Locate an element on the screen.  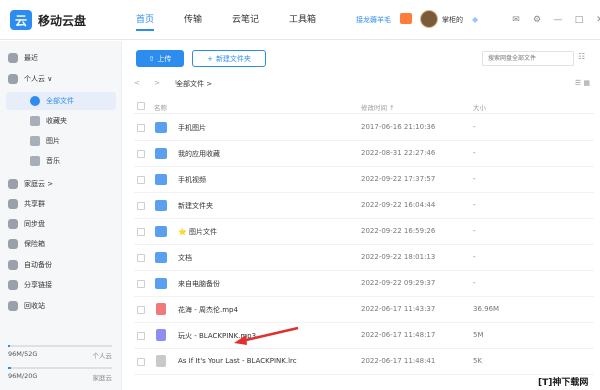
col-date: 修改时间 ↑ is located at coordinates (378, 107).